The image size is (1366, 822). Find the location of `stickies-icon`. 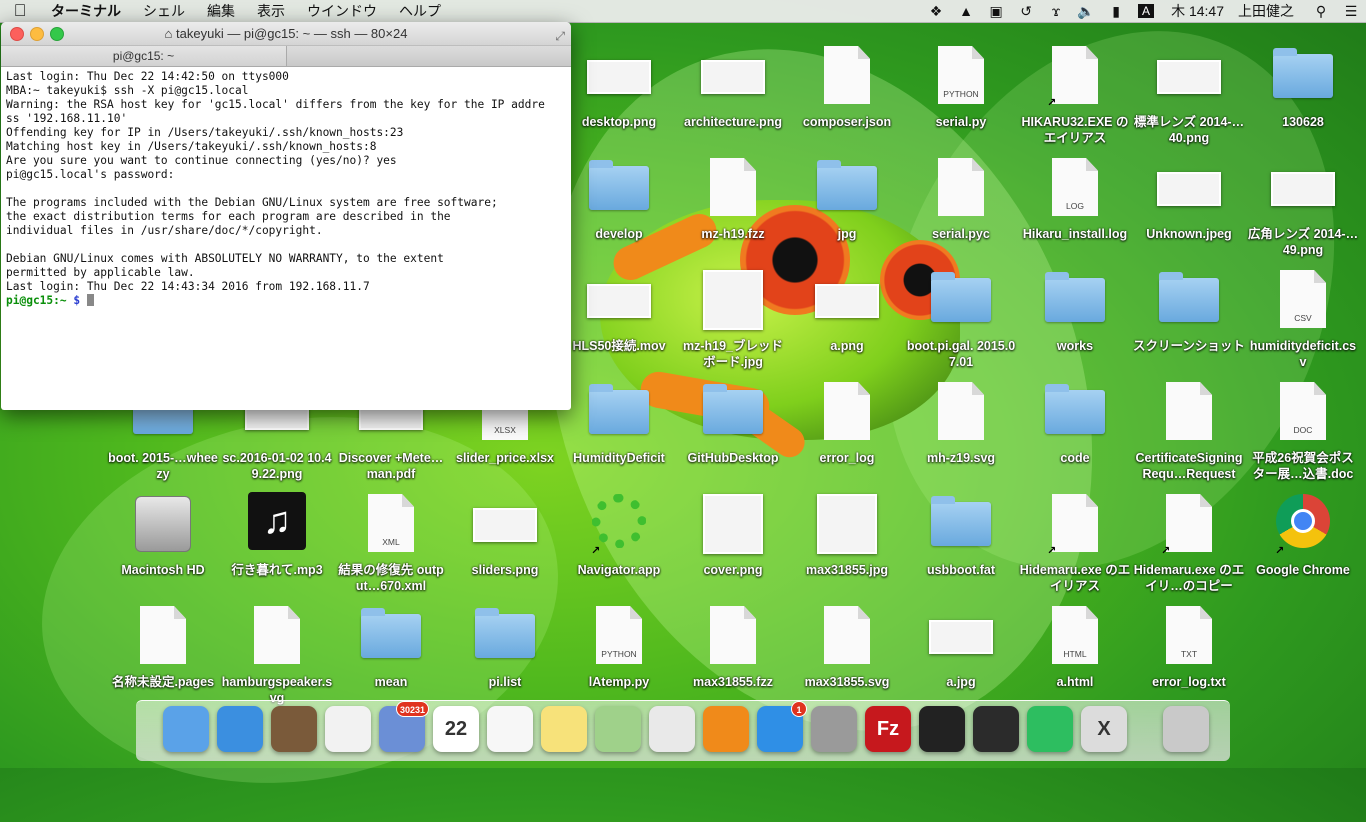

stickies-icon is located at coordinates (564, 729).